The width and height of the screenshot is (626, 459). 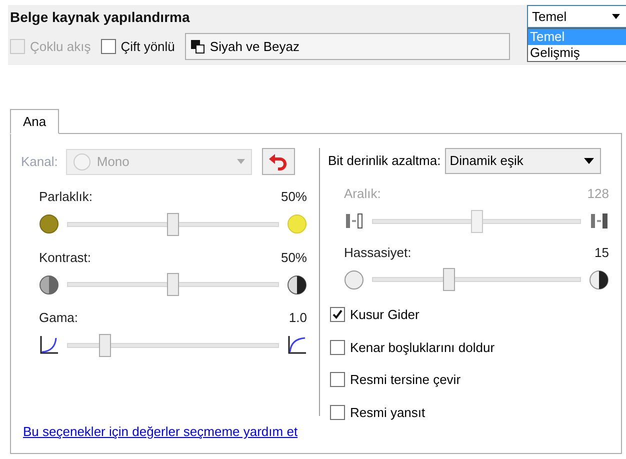 I want to click on checkbox-label: Çift yönlü, so click(x=147, y=47).